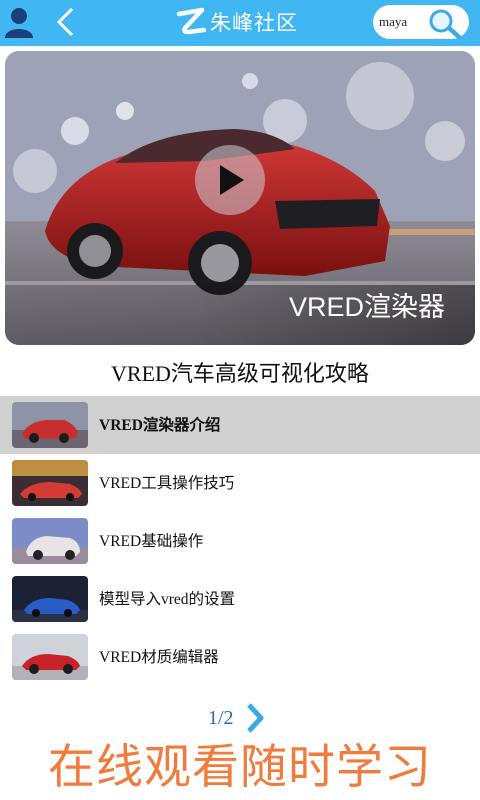 The height and width of the screenshot is (800, 480). Describe the element at coordinates (167, 599) in the screenshot. I see `lesson-label: 模型导入vred的设置` at that location.